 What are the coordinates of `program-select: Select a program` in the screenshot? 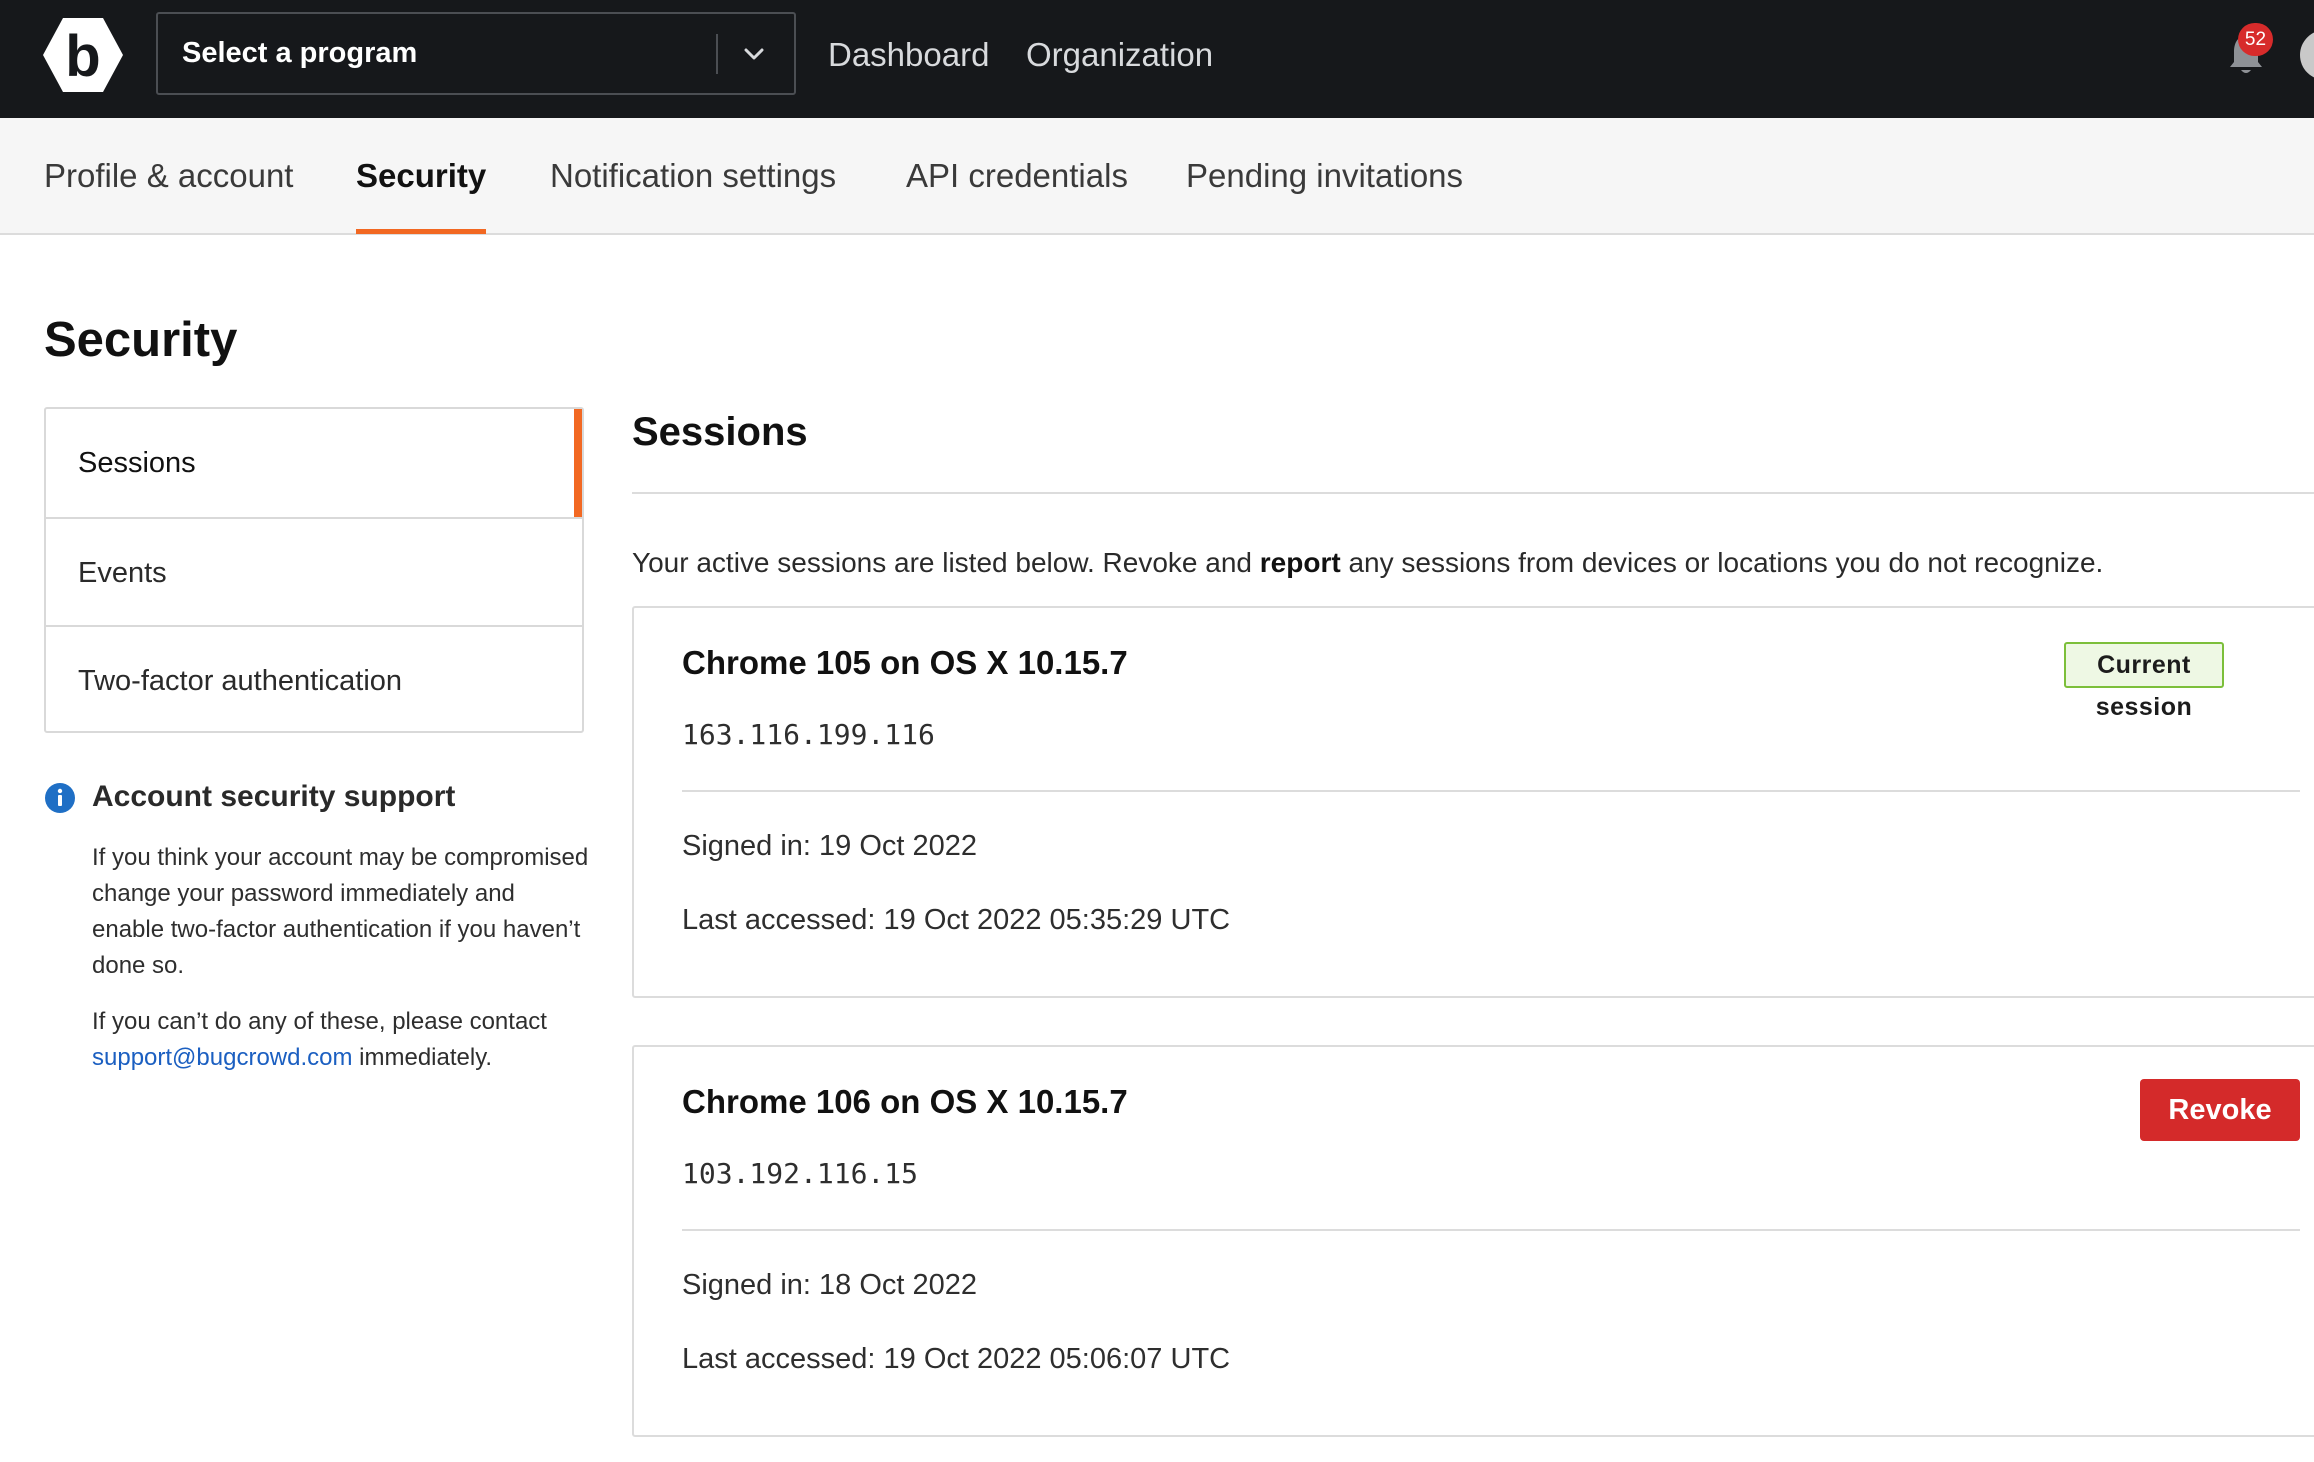 It's located at (476, 53).